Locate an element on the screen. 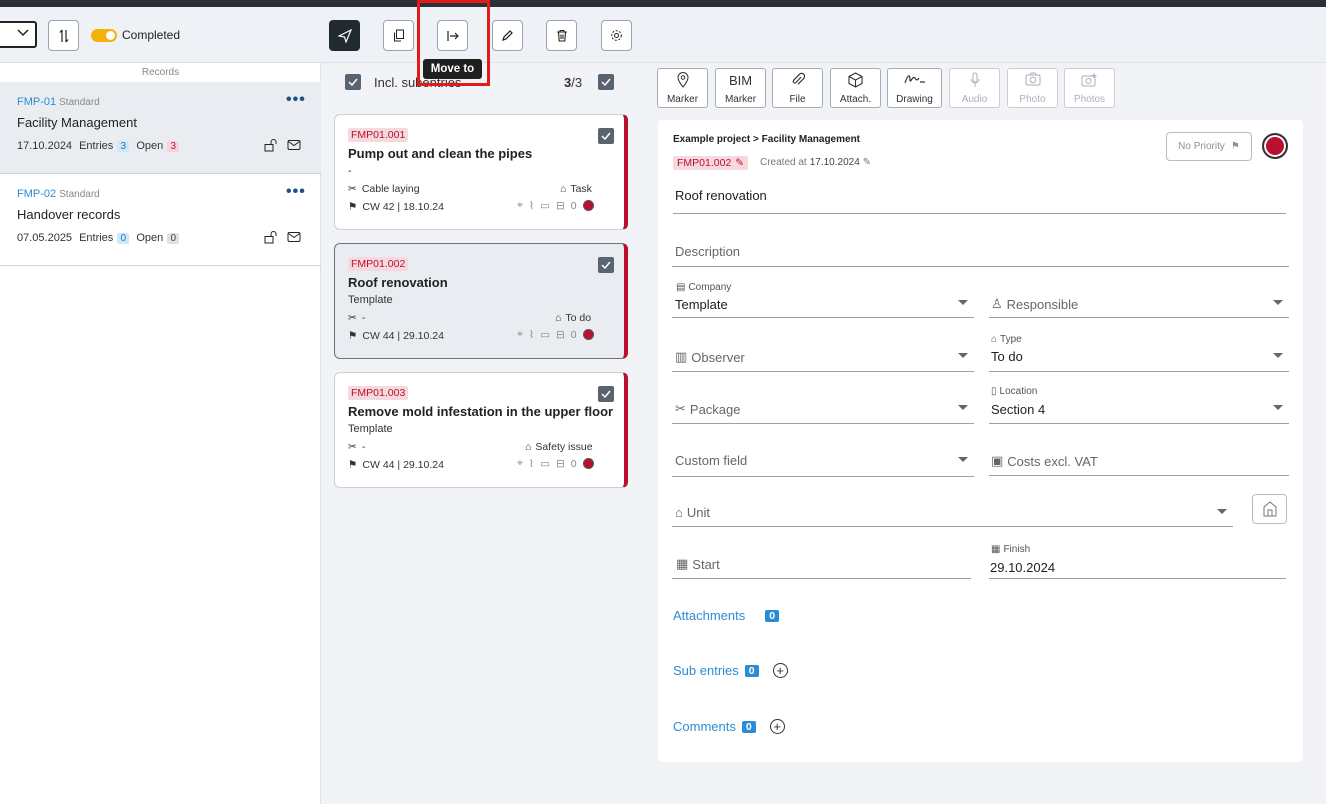  entries-count: 3/3 is located at coordinates (573, 82).